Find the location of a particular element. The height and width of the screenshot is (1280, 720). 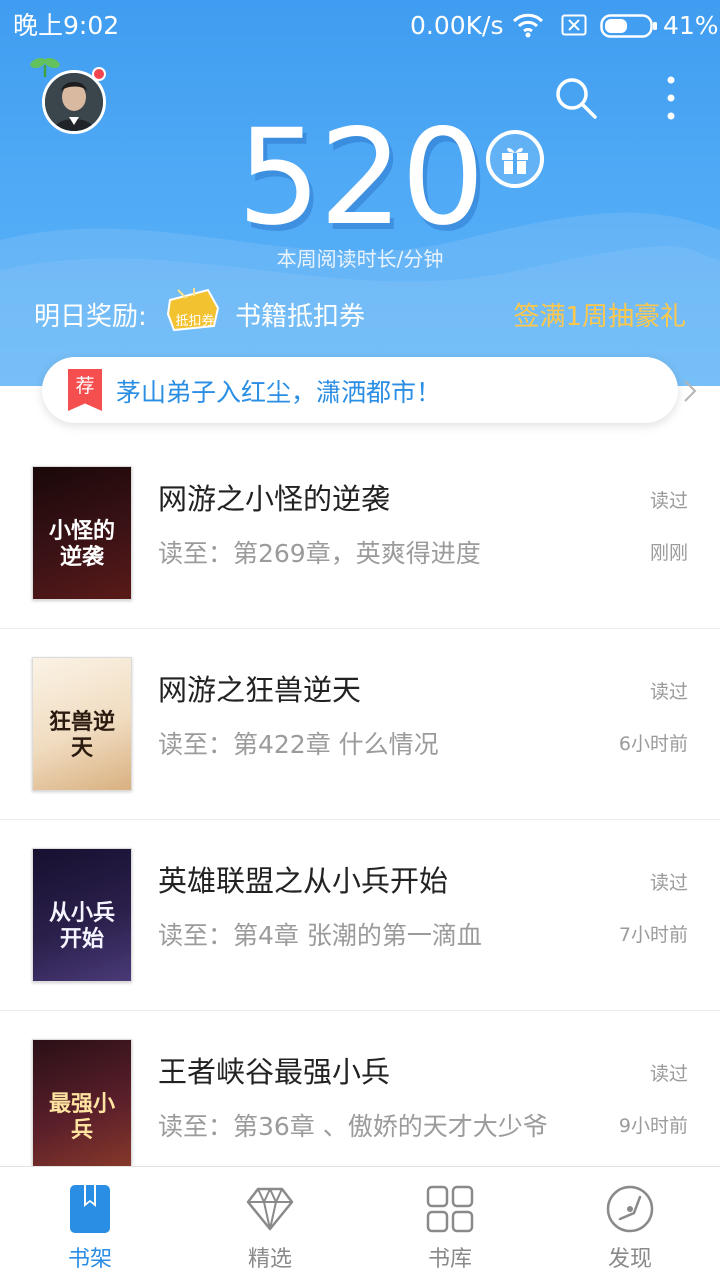

book-title: 网游之小怪的逆袭 is located at coordinates (274, 499).